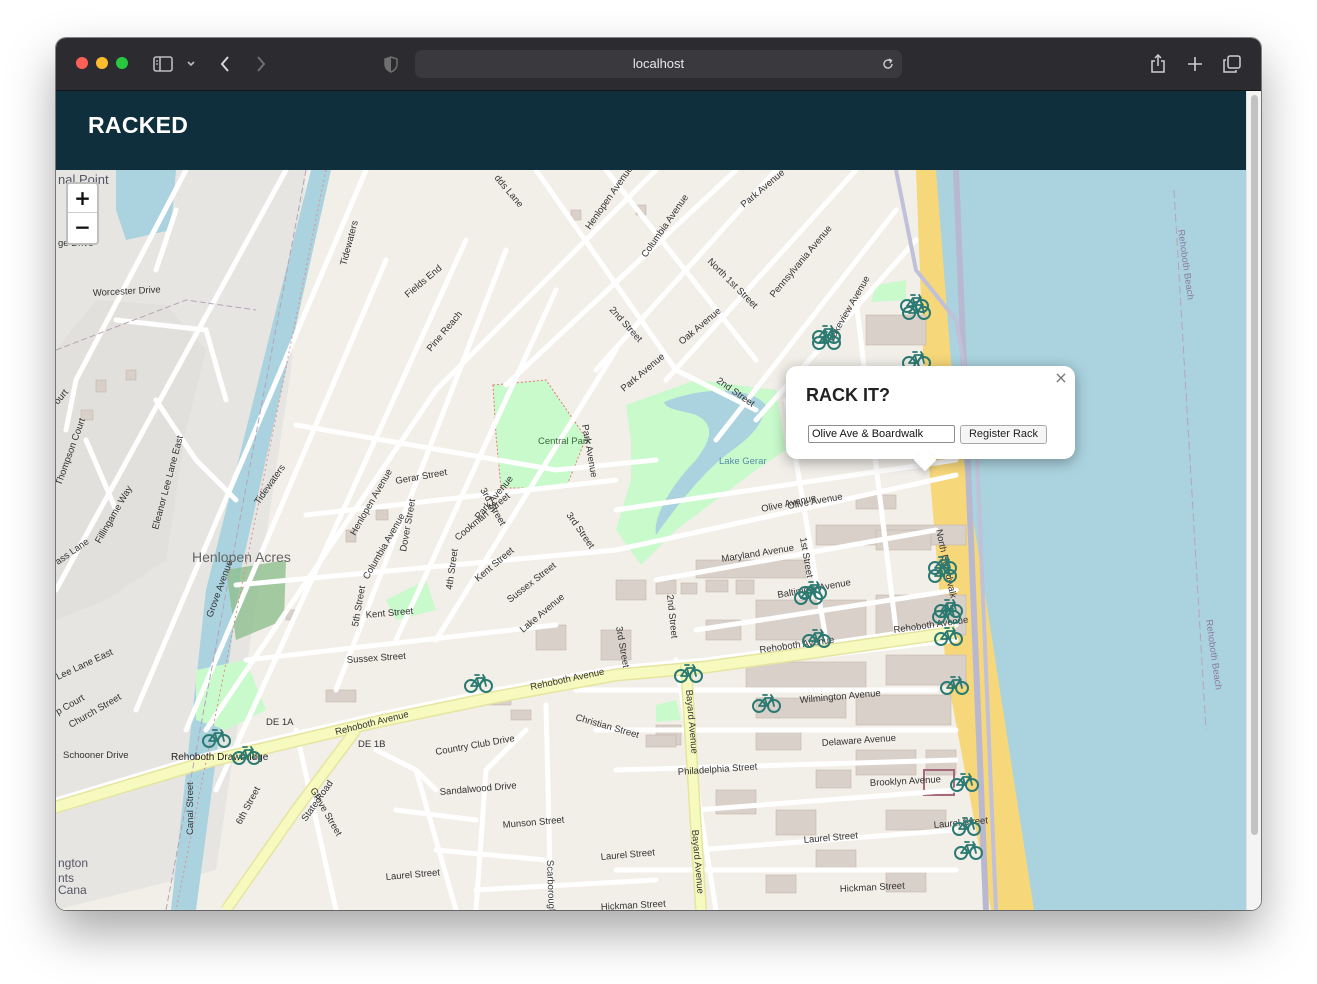 The height and width of the screenshot is (984, 1317). I want to click on maximize-window-button, so click(122, 63).